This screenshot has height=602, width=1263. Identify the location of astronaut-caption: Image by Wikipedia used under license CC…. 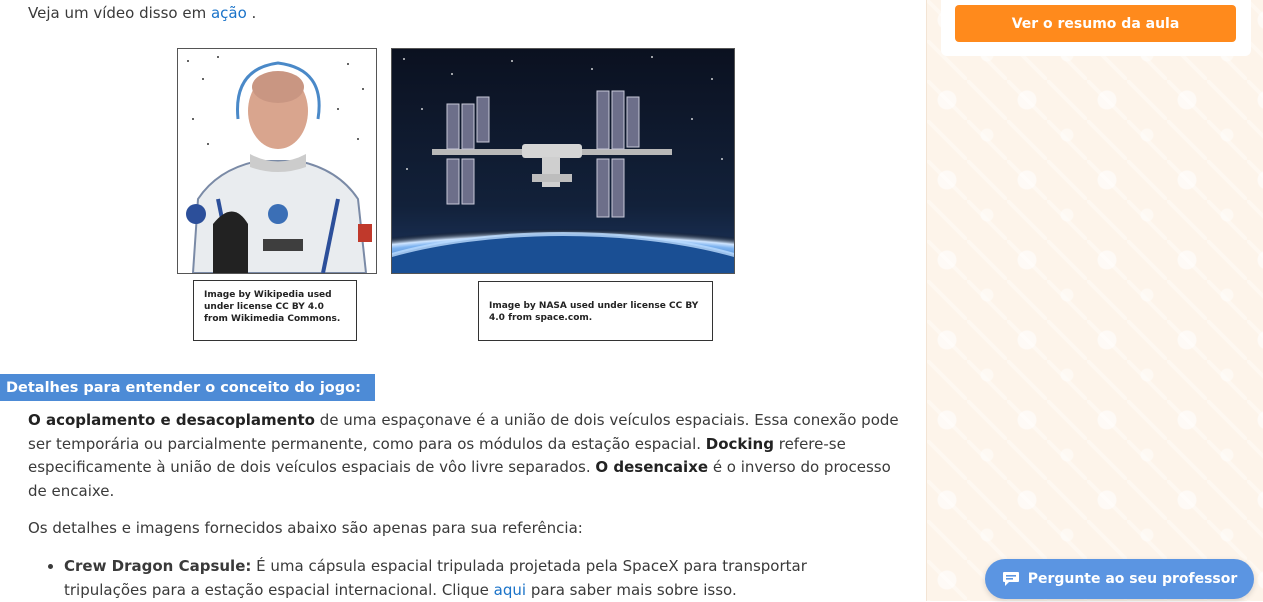
(275, 310).